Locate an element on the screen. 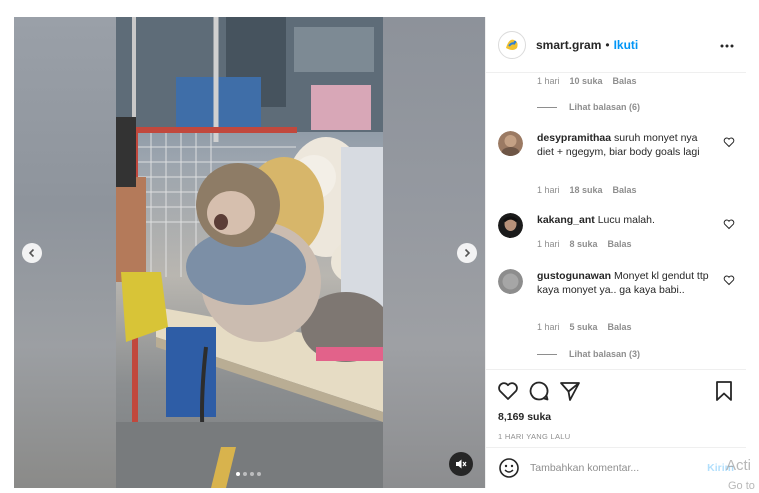 The height and width of the screenshot is (493, 759). speaker-muted-icon is located at coordinates (461, 464).